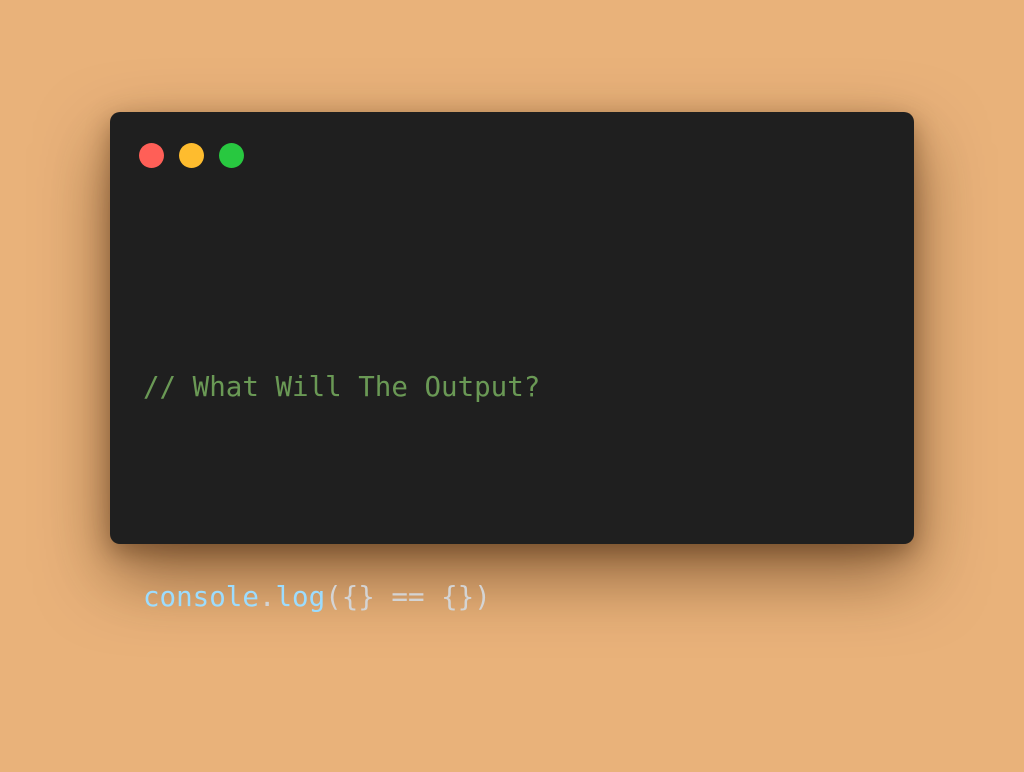  I want to click on code-object: console, so click(201, 597).